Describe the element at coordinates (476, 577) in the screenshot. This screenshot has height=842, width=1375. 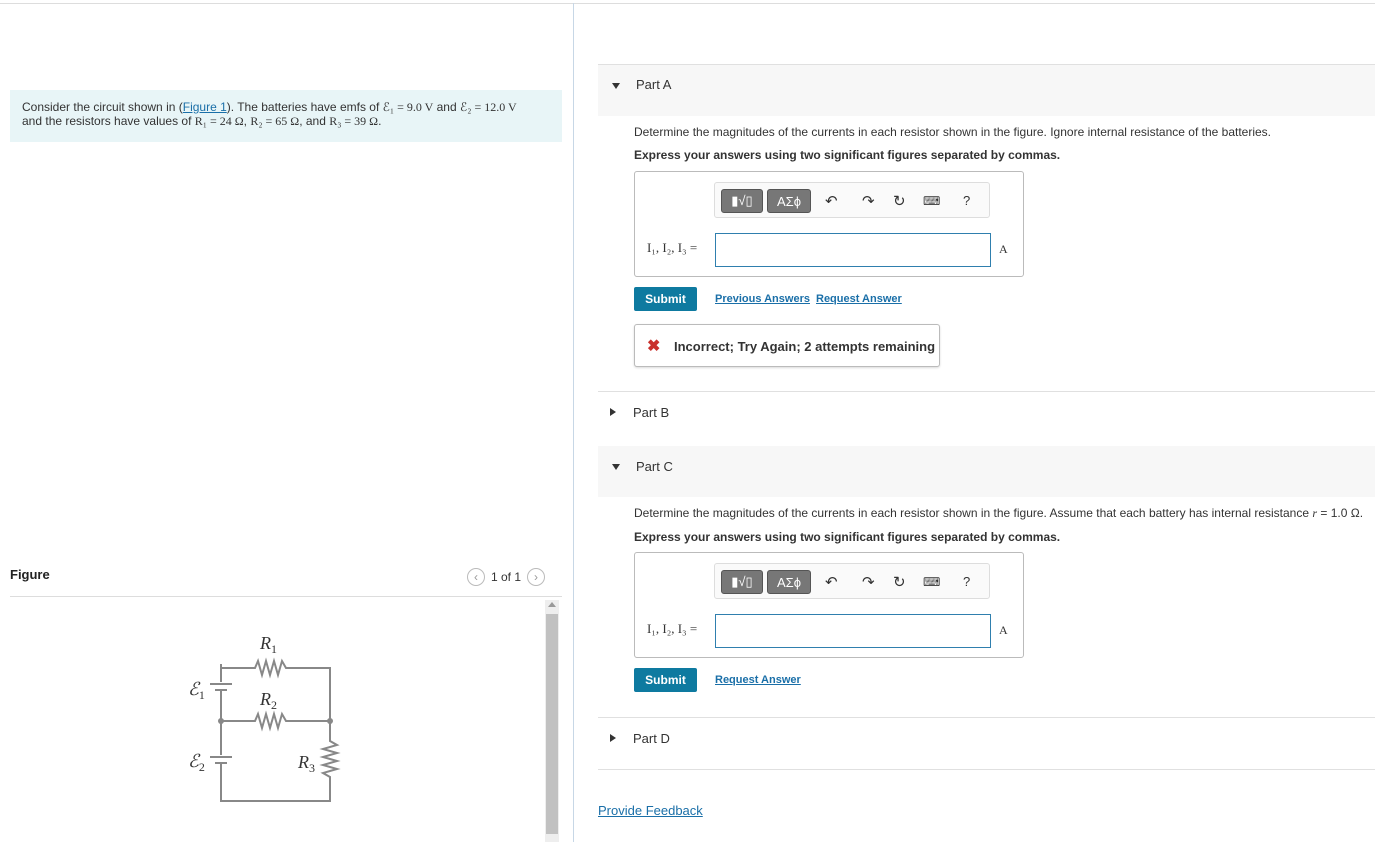
I see `chevron-left-icon: ‹` at that location.